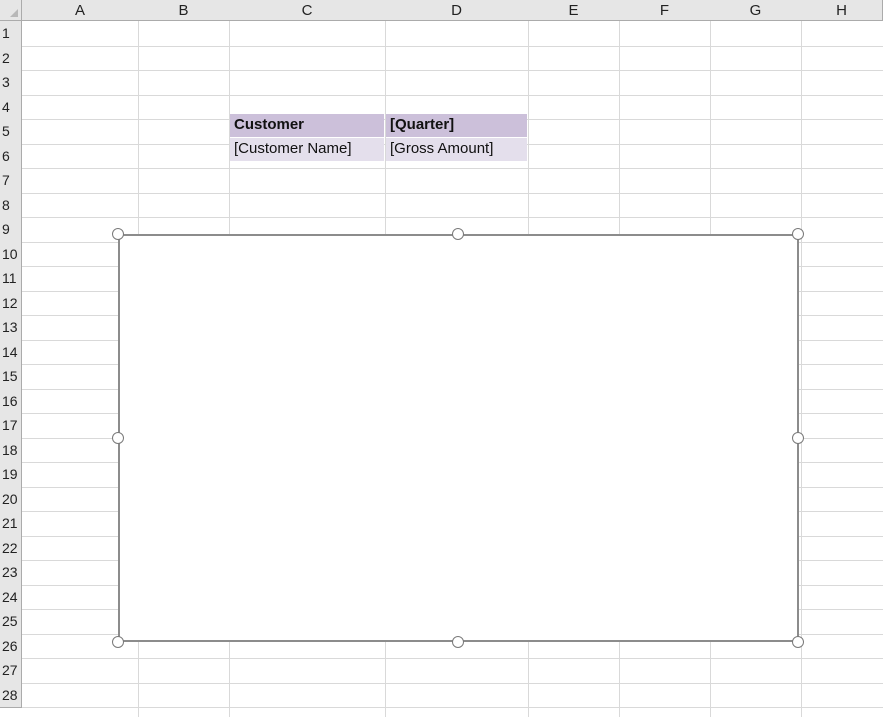 Image resolution: width=883 pixels, height=717 pixels. I want to click on resize-handle-top-left, so click(118, 234).